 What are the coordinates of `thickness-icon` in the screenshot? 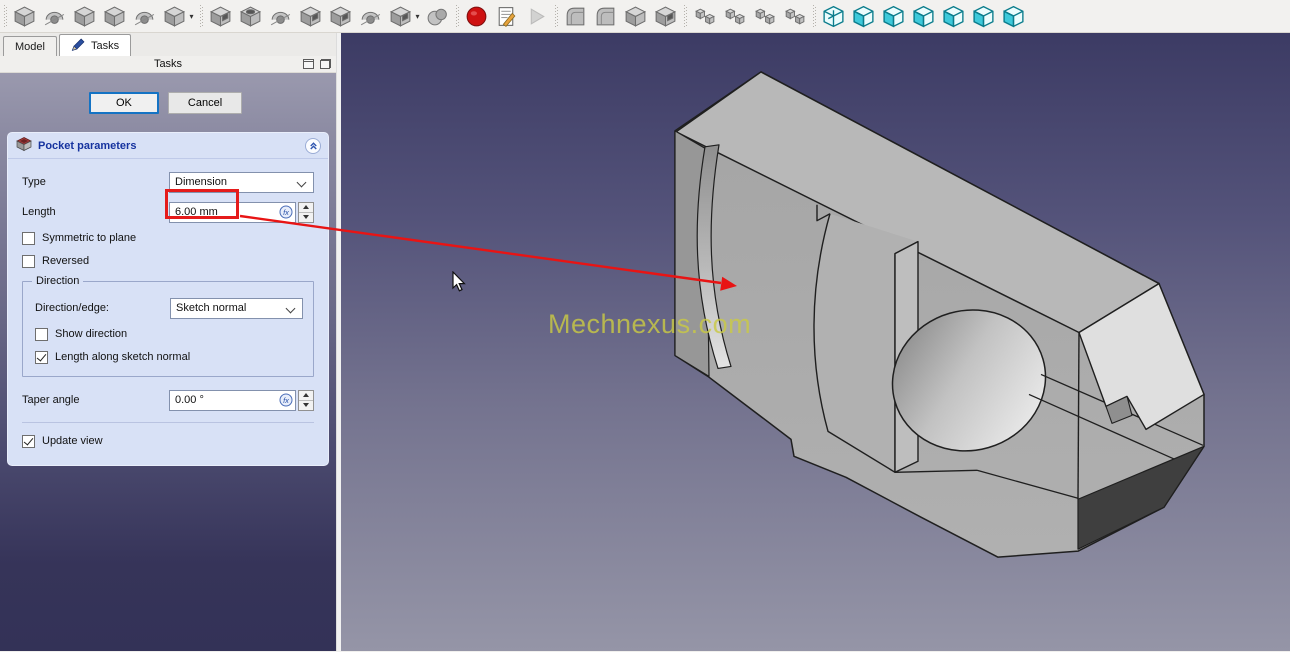 It's located at (665, 16).